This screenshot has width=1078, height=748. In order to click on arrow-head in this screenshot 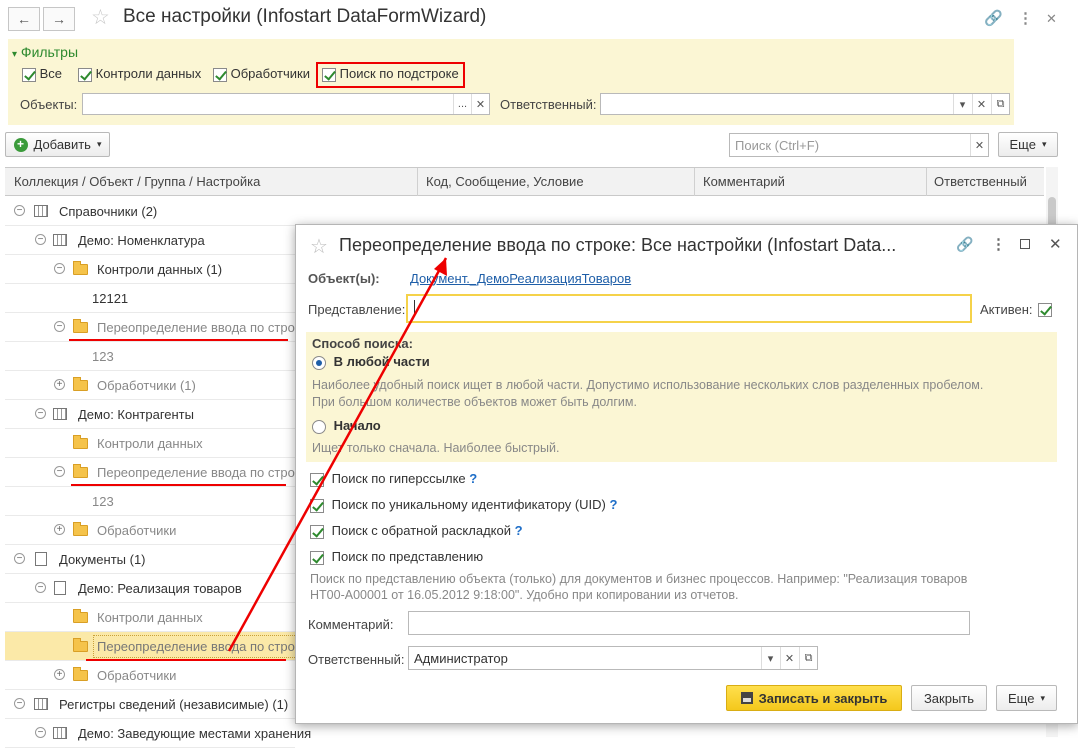, I will do `click(440, 267)`.